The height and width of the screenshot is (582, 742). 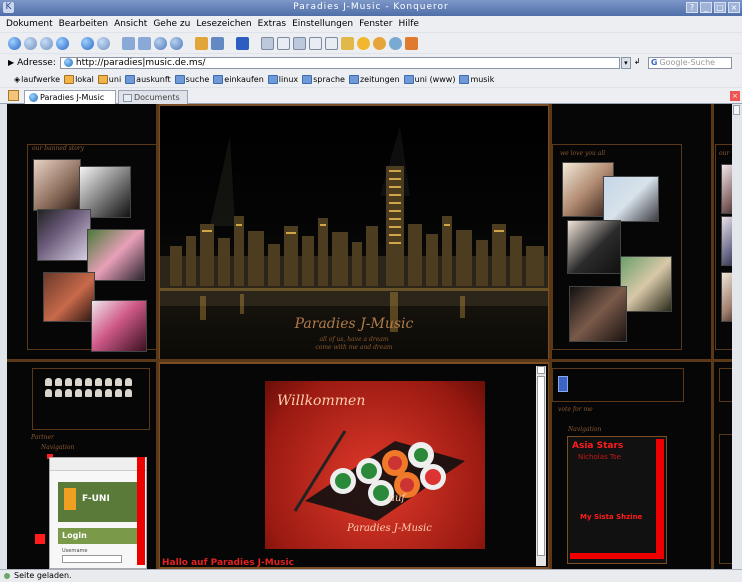 What do you see at coordinates (597, 446) in the screenshot?
I see `radio-item-asia-stars: Asia Stars` at bounding box center [597, 446].